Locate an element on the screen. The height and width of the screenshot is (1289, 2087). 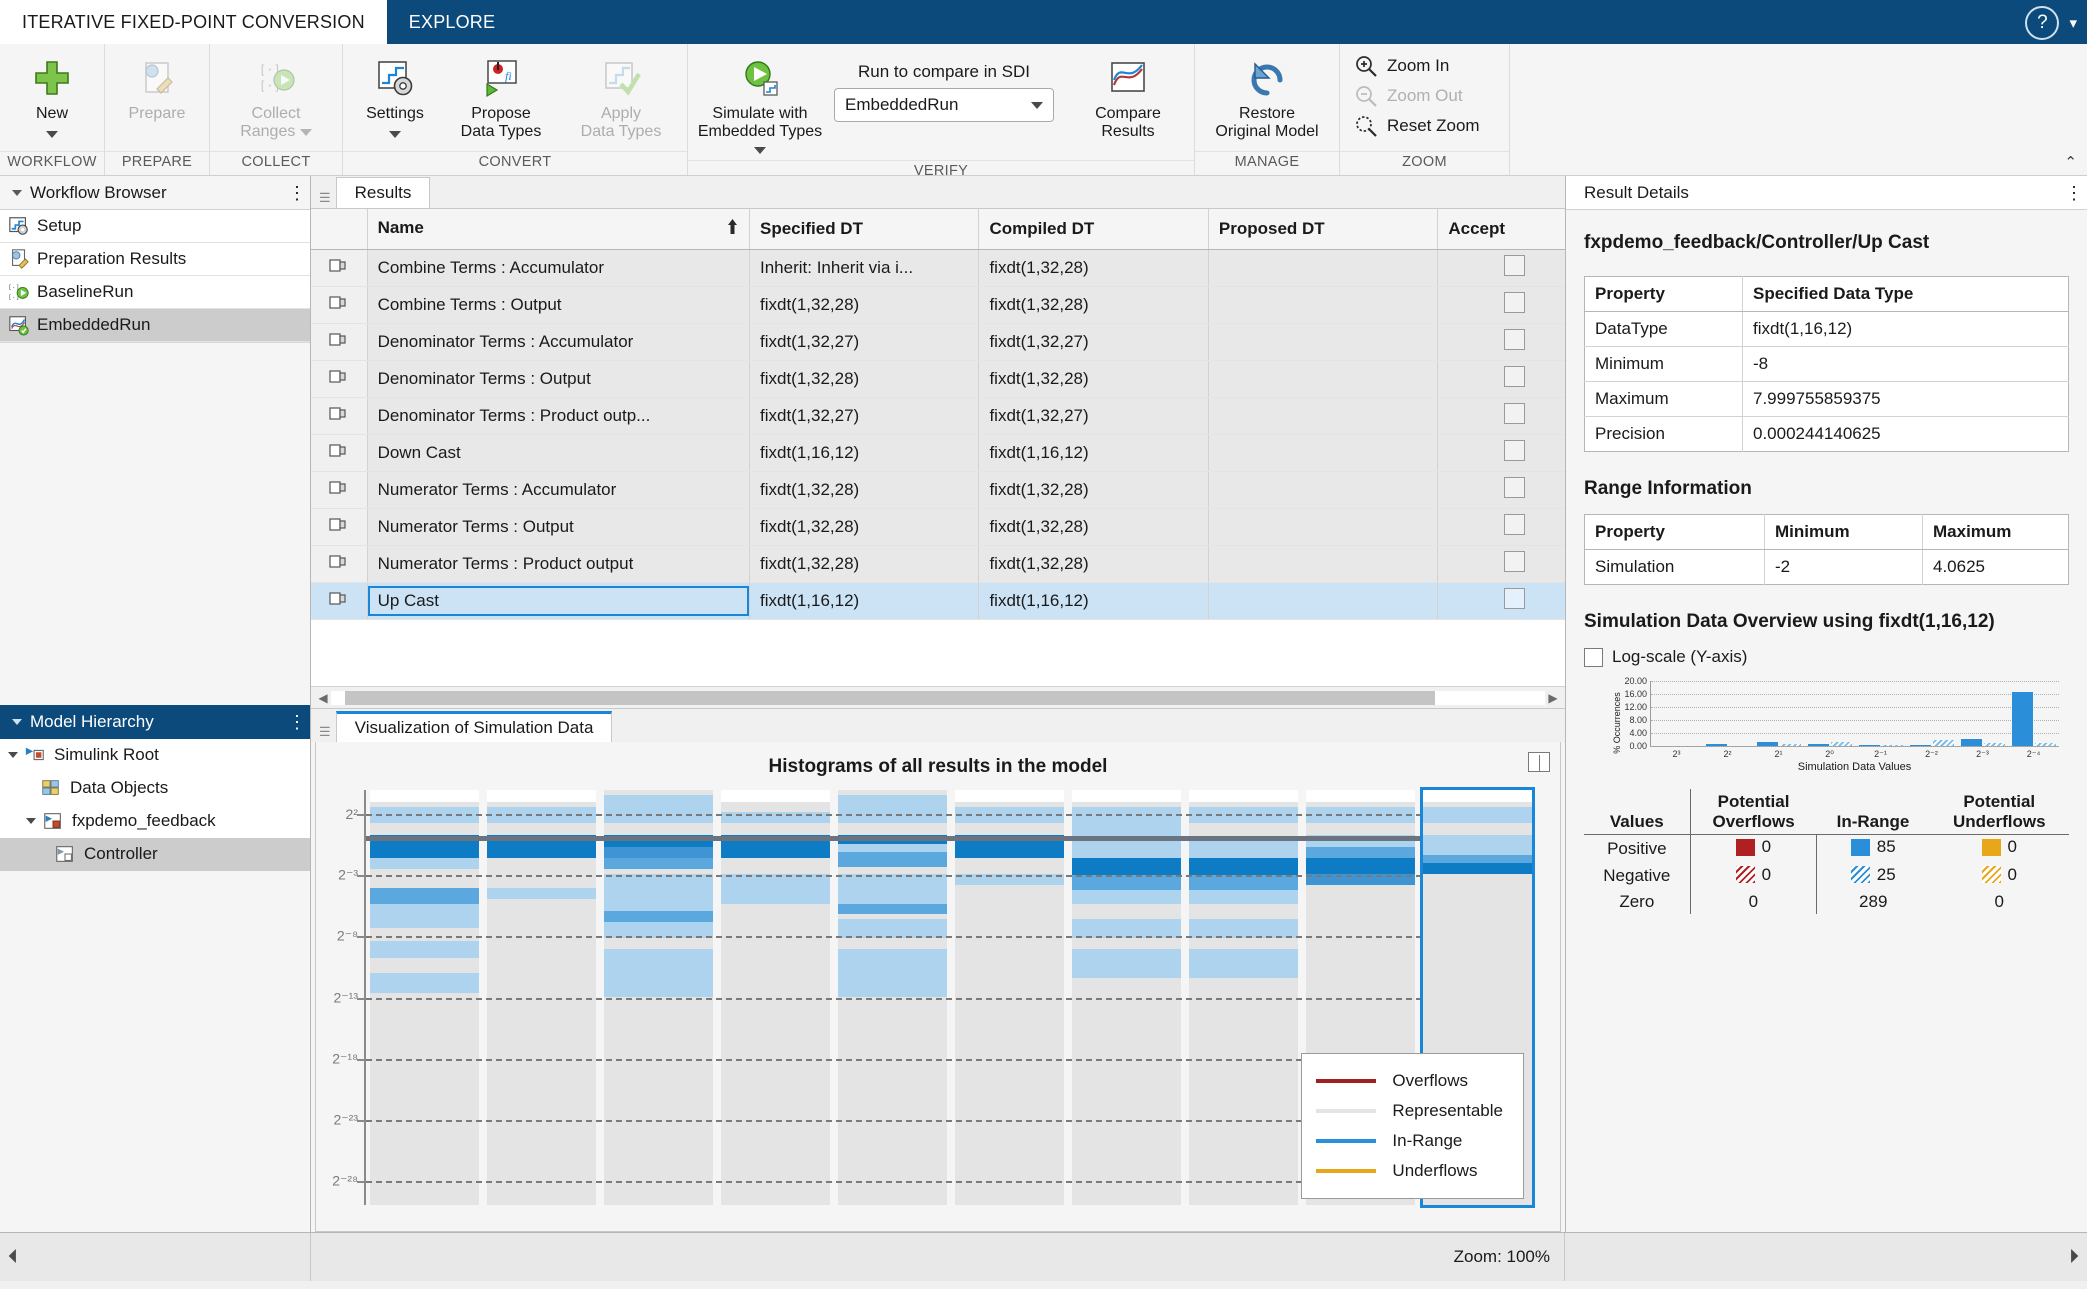
chevron-down-icon: ▾ is located at coordinates (2073, 23).